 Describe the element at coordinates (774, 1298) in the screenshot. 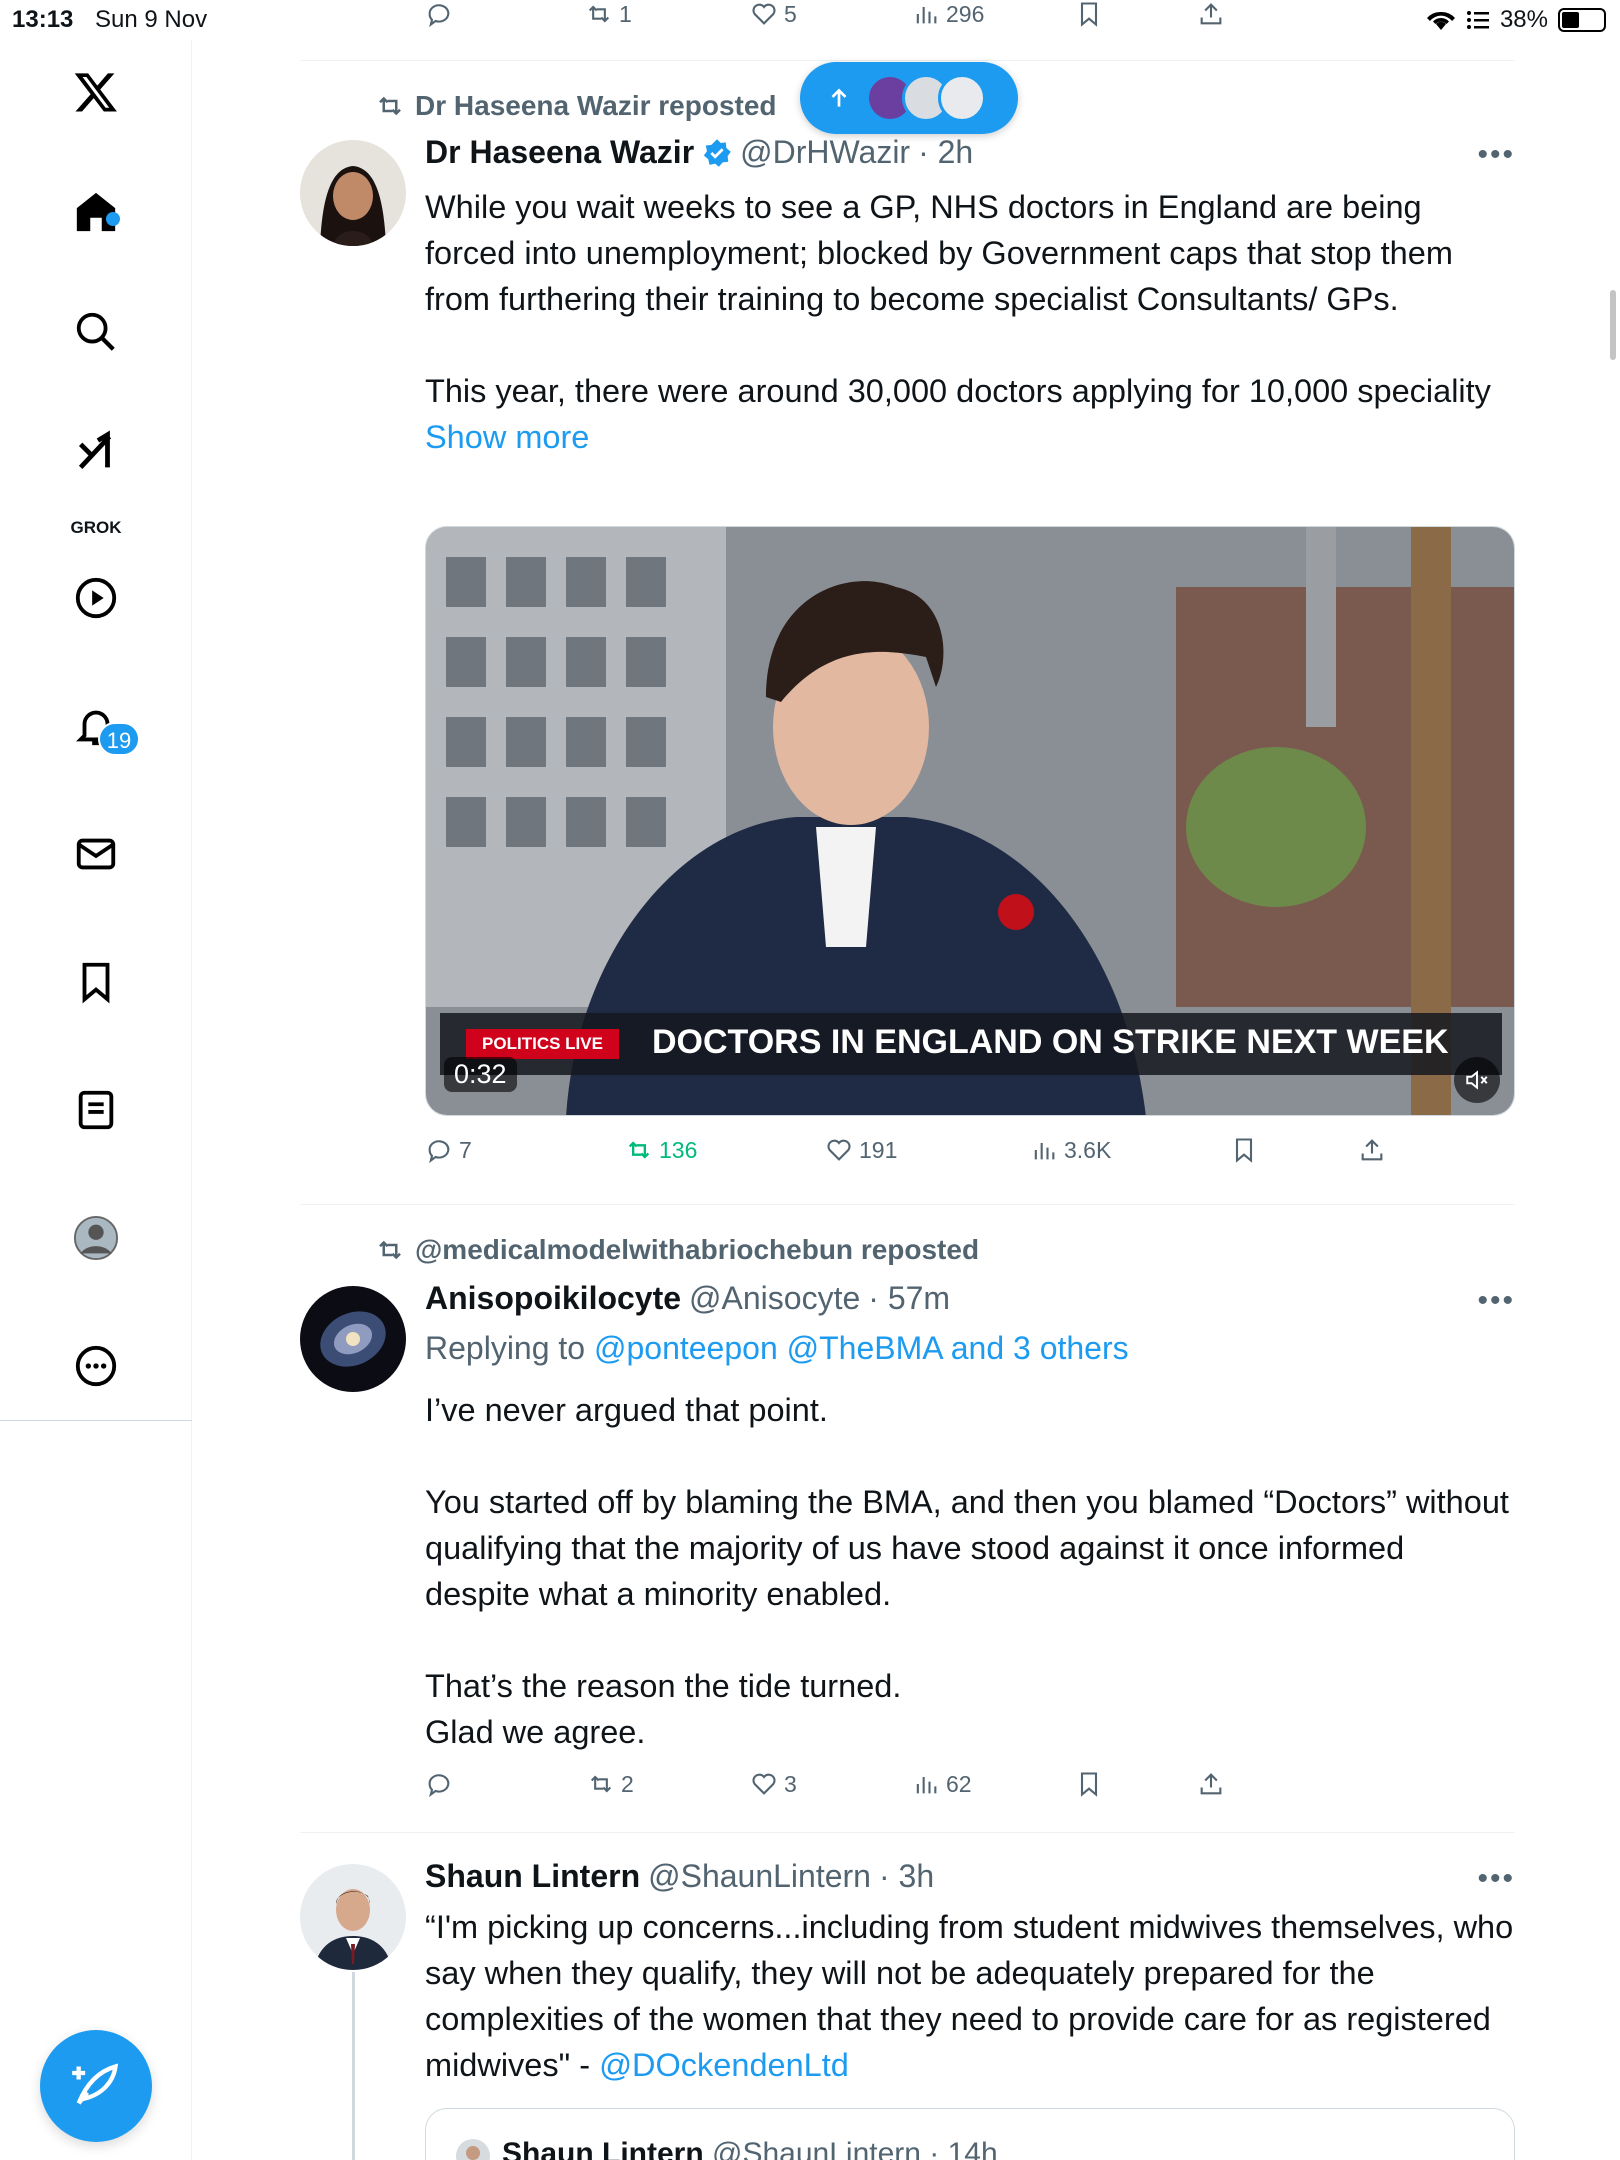

I see `author-handle: @Anisocyte` at that location.